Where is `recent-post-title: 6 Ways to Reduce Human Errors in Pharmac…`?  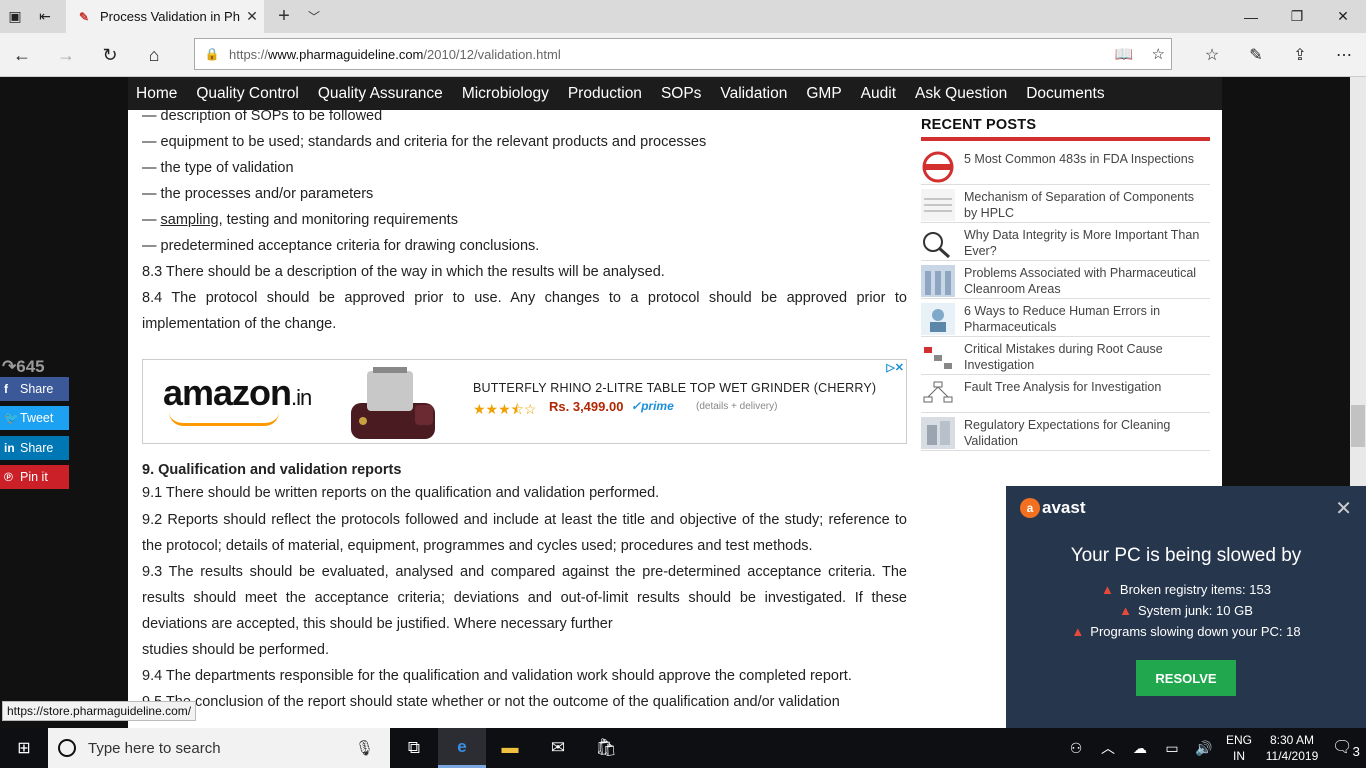
recent-post-title: 6 Ways to Reduce Human Errors in Pharmac… is located at coordinates (1087, 319).